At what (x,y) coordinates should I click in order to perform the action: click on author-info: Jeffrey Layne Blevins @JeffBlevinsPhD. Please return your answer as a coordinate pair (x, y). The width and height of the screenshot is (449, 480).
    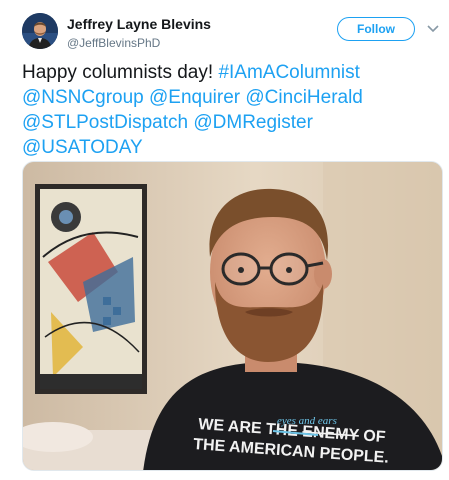
    Looking at the image, I should click on (139, 33).